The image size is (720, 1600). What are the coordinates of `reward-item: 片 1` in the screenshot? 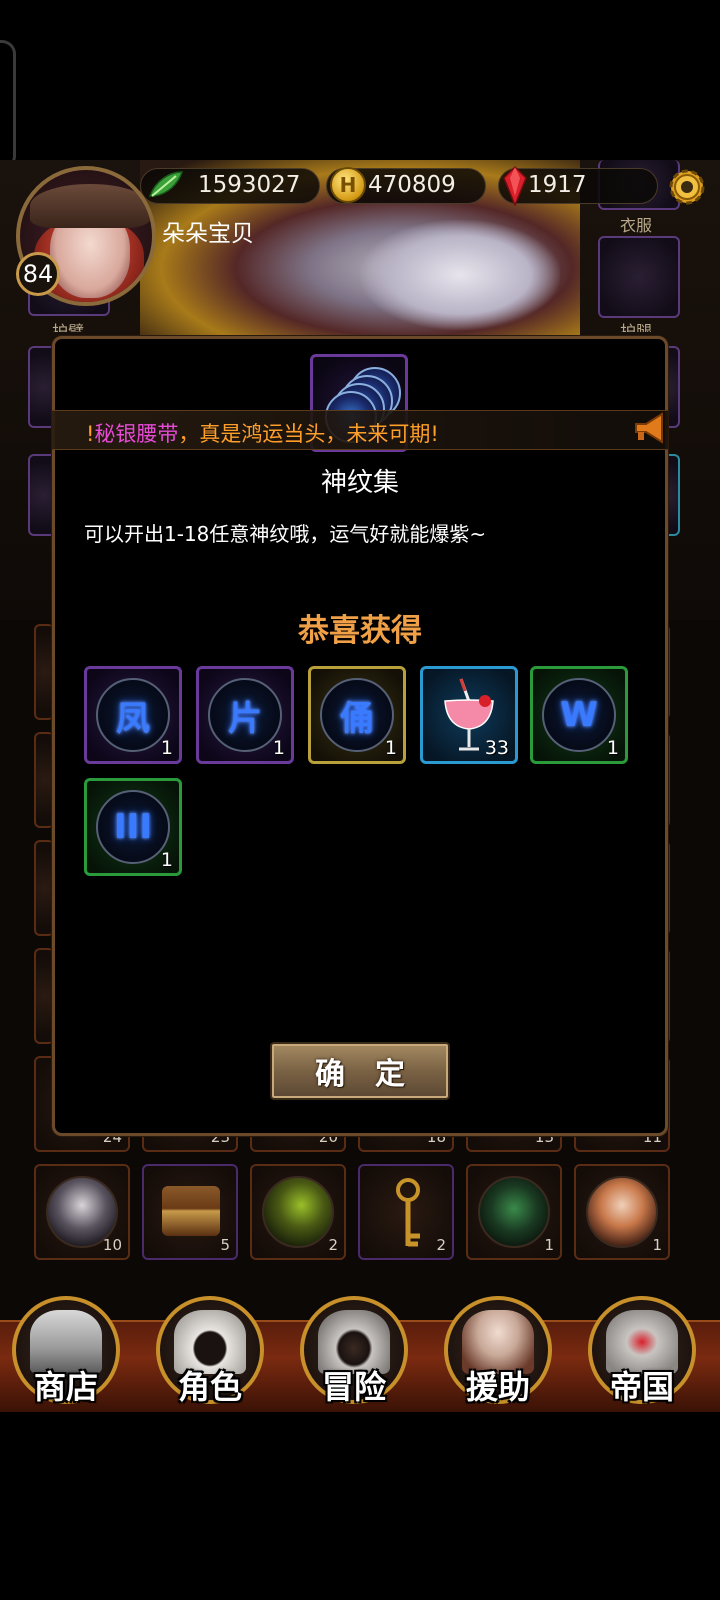 It's located at (245, 715).